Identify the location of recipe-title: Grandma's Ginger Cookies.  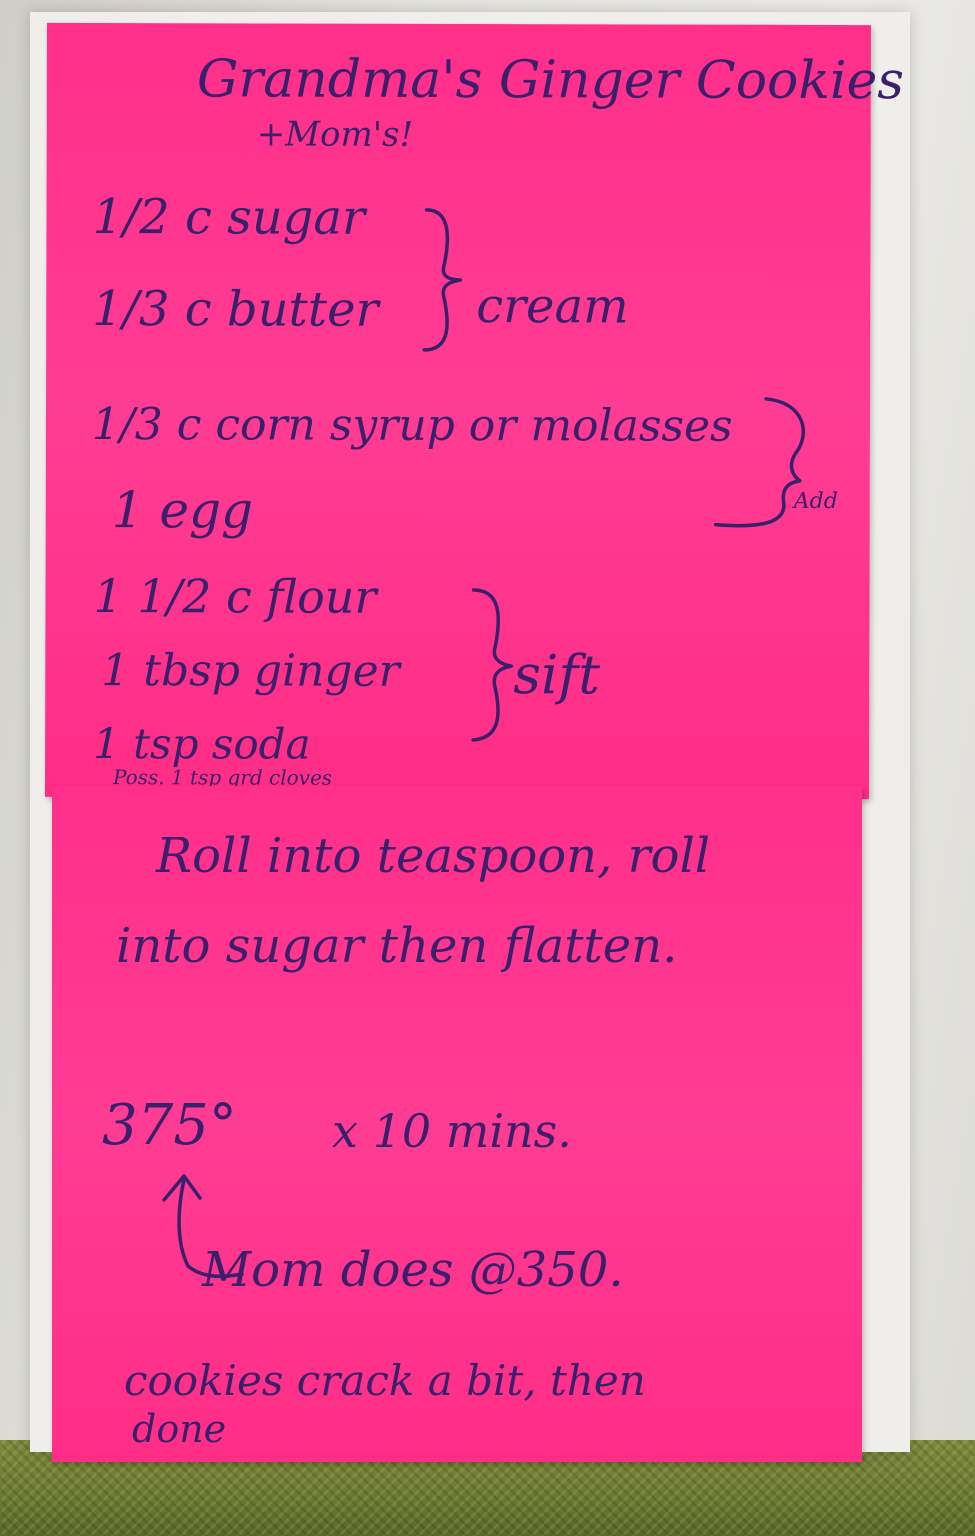
(550, 80).